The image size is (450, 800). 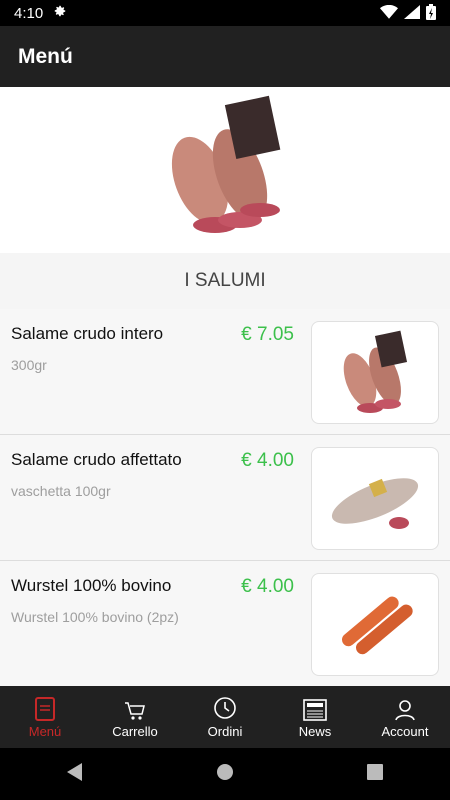 What do you see at coordinates (225, 731) in the screenshot?
I see `tab-orders-label: Ordini` at bounding box center [225, 731].